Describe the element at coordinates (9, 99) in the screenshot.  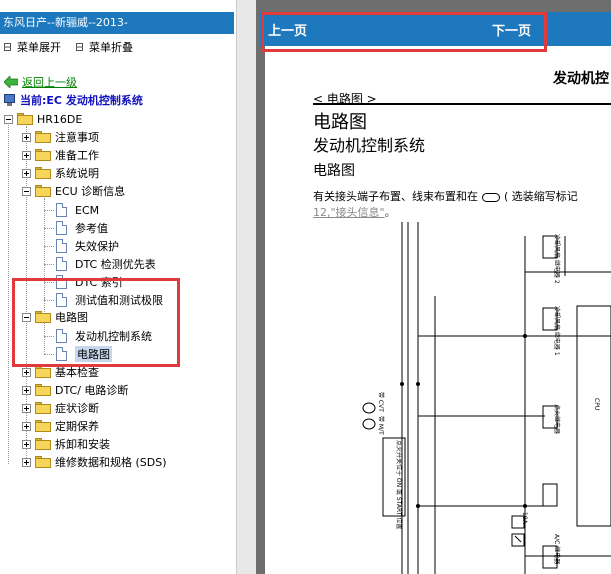
I see `computer-icon` at that location.